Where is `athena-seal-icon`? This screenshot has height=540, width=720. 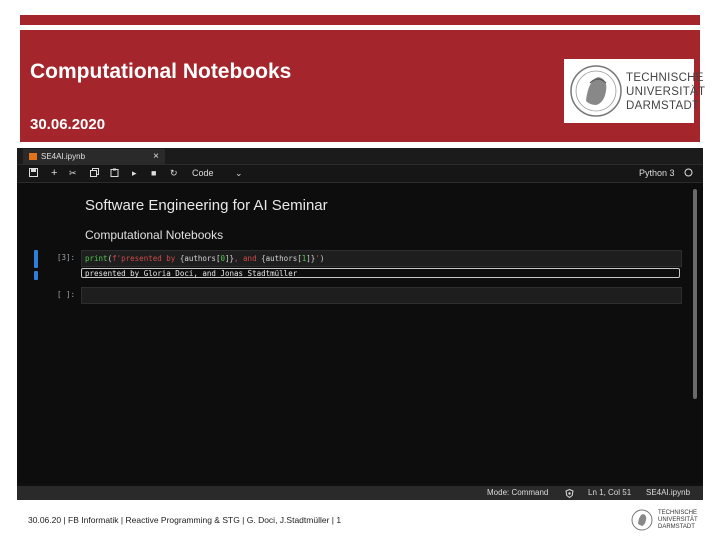
athena-seal-icon is located at coordinates (596, 91).